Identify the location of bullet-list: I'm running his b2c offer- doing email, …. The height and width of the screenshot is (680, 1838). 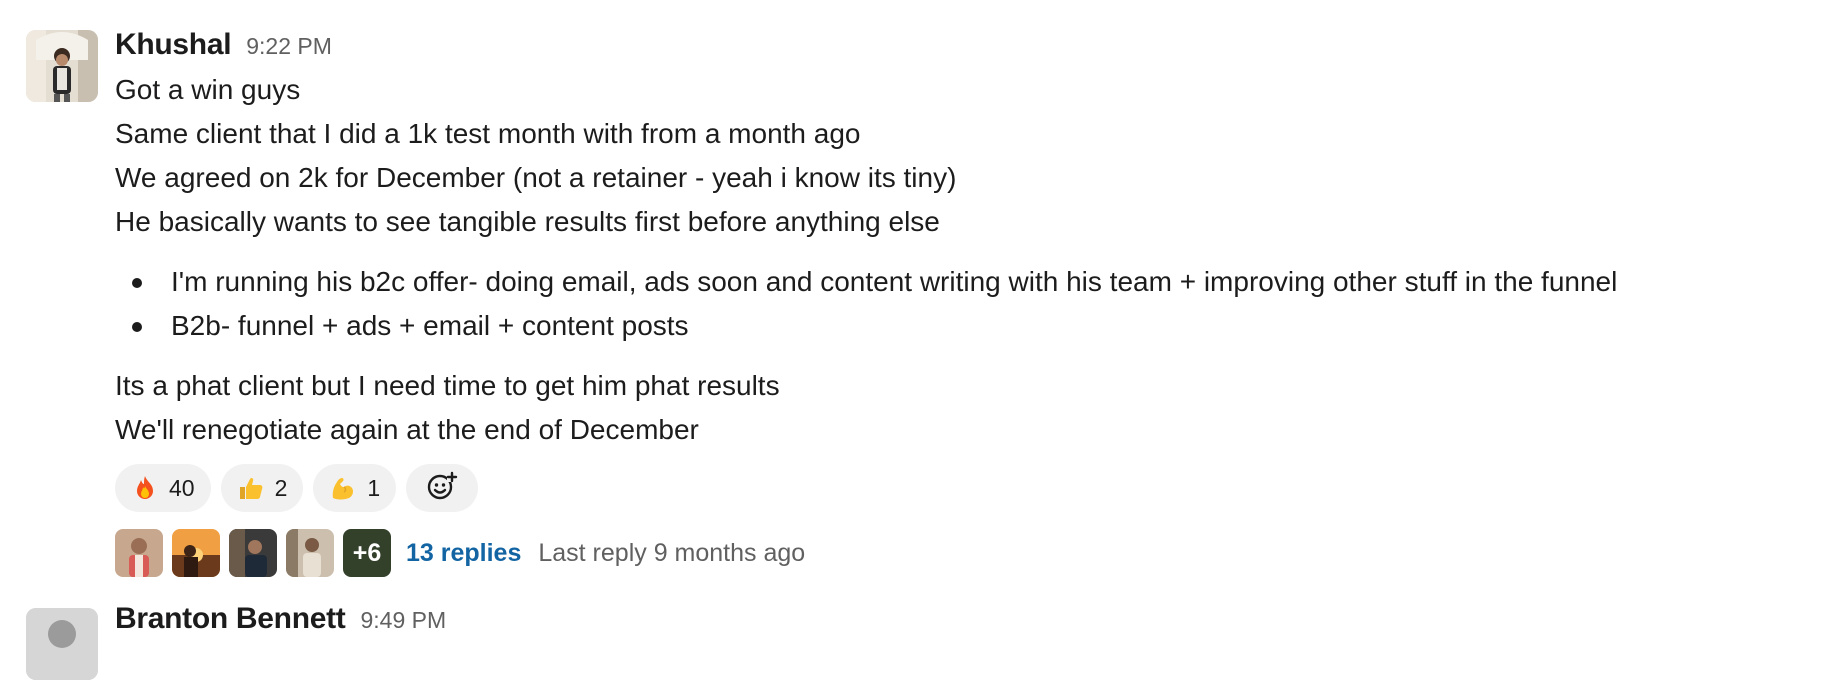
(976, 304).